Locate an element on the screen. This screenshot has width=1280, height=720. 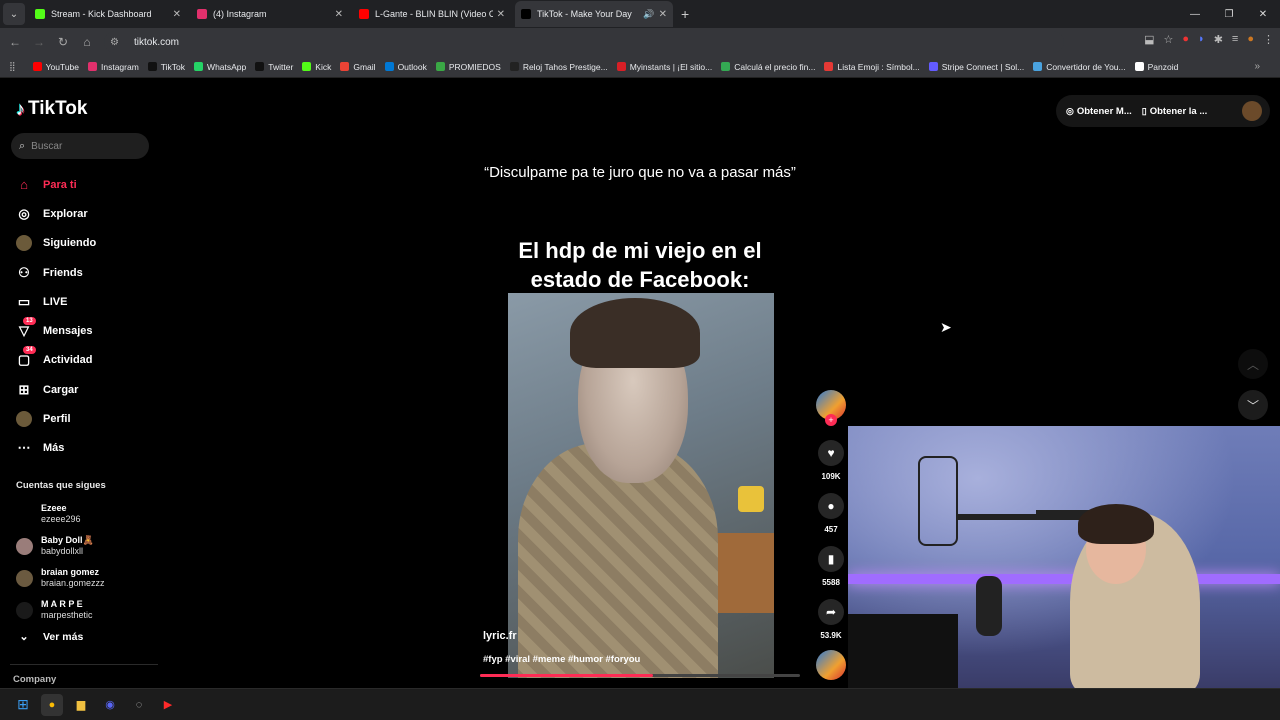
nav-label: Friends is located at coordinates (63, 272).